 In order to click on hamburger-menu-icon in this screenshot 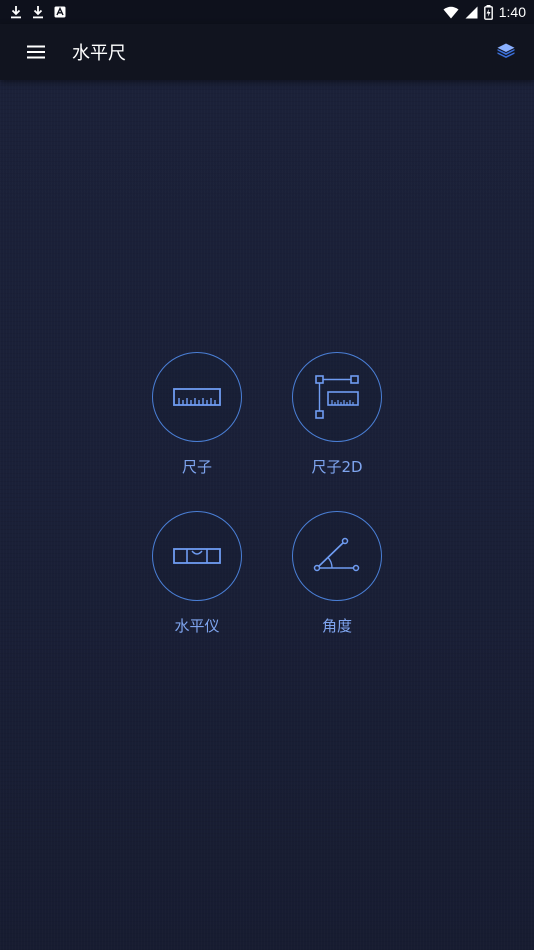, I will do `click(36, 52)`.